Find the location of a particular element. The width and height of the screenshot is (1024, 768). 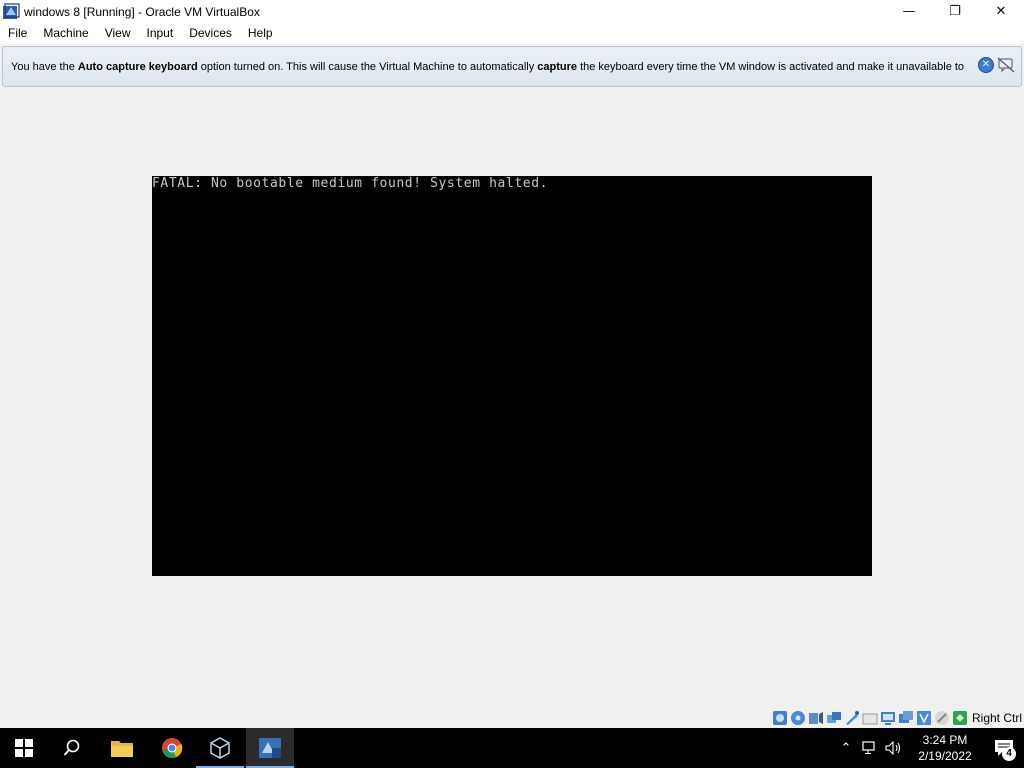

virtualbox-manager-button is located at coordinates (220, 748).